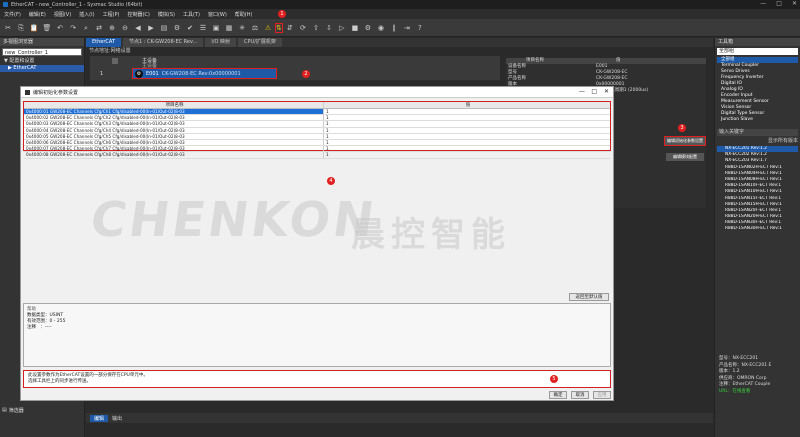 Image resolution: width=800 pixels, height=437 pixels. I want to click on restore-defaults-button: 返回至默认值, so click(589, 297).